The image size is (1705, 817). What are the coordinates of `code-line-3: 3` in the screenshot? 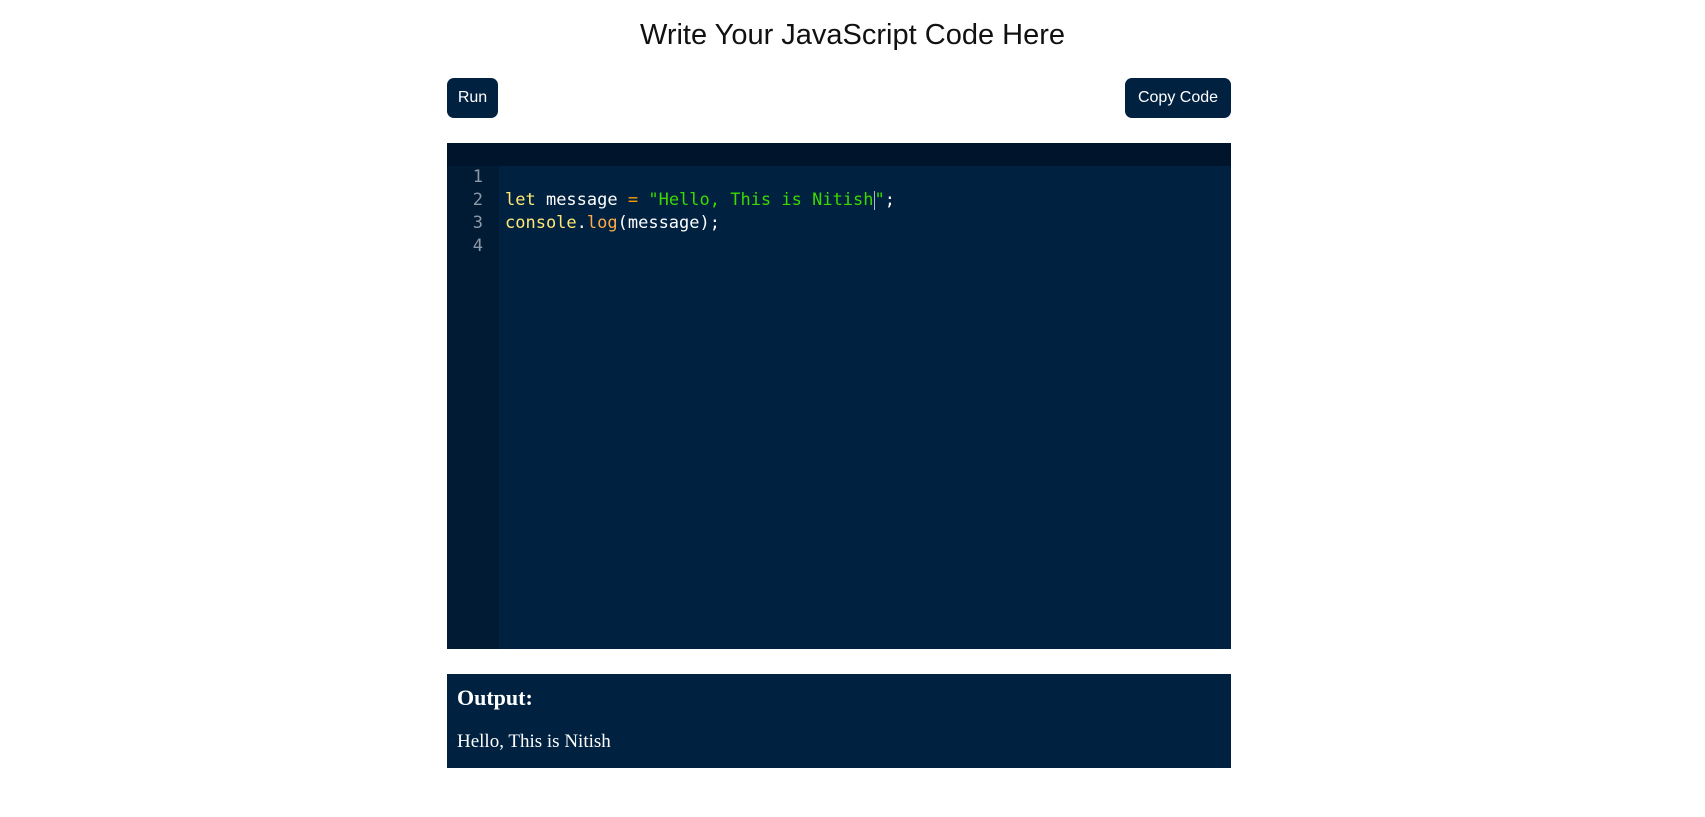 It's located at (839, 211).